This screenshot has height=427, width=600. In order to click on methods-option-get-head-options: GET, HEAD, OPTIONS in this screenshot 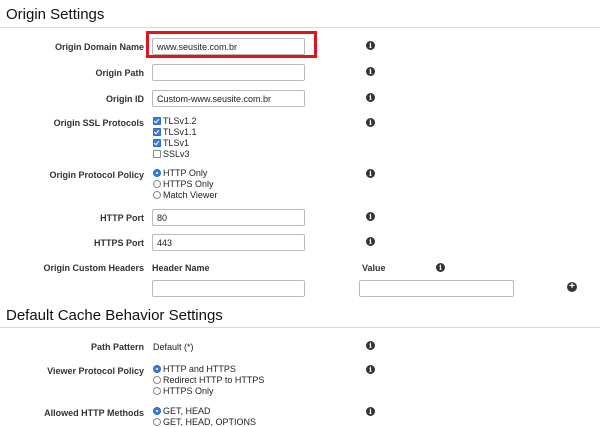, I will do `click(204, 422)`.